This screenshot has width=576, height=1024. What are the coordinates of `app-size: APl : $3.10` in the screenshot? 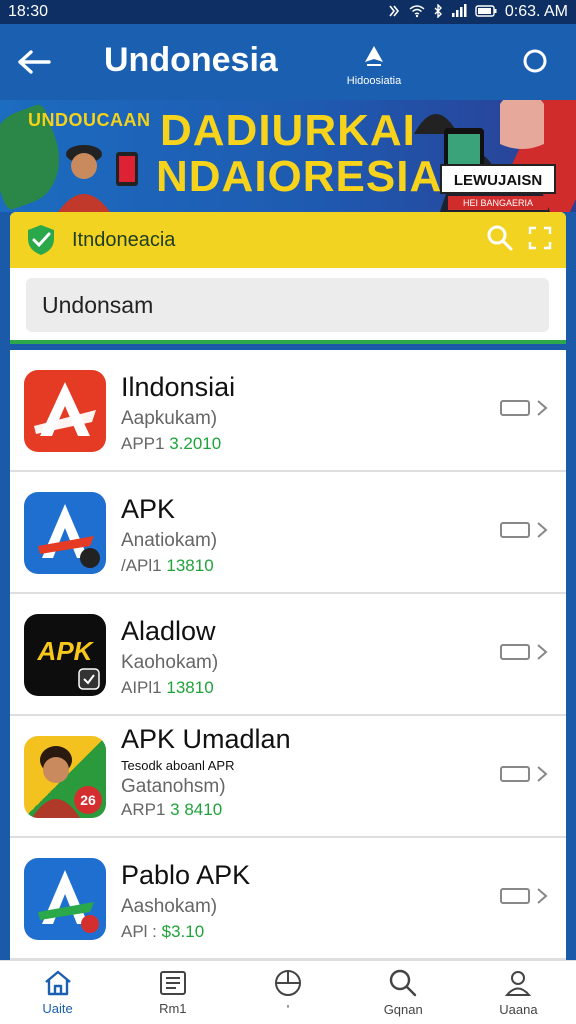 It's located at (163, 931).